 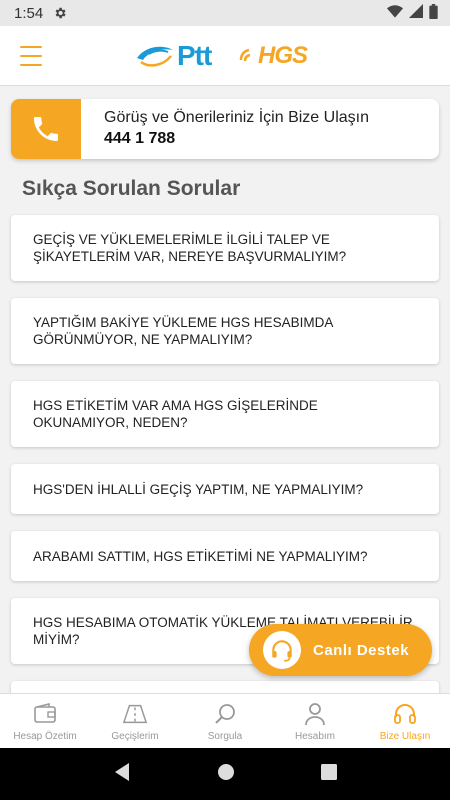 I want to click on nav-item-hesap-ozetim: Hesap Özetim, so click(x=45, y=721).